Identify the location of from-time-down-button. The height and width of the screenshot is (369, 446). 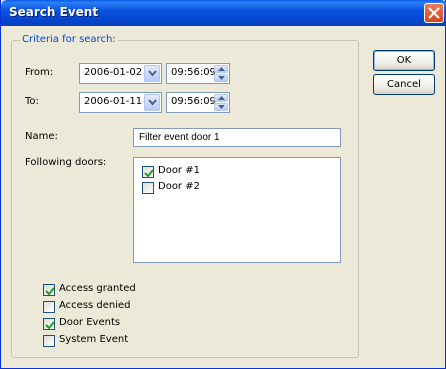
(221, 78).